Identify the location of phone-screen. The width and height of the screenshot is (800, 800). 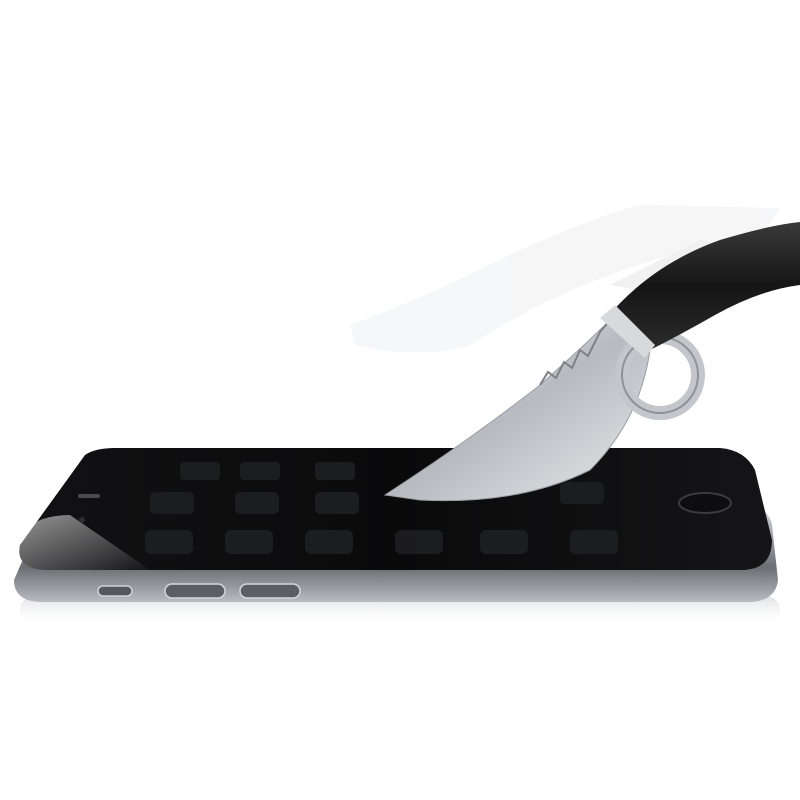
(396, 509).